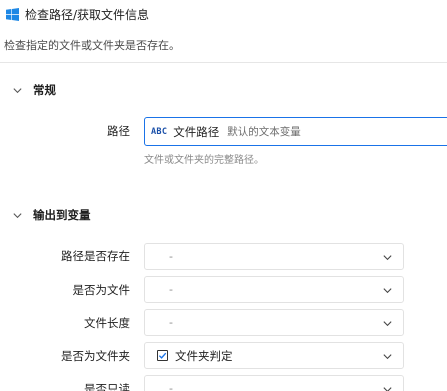 The width and height of the screenshot is (447, 391). What do you see at coordinates (95, 356) in the screenshot?
I see `is-folder-label: 是否为文件夹` at bounding box center [95, 356].